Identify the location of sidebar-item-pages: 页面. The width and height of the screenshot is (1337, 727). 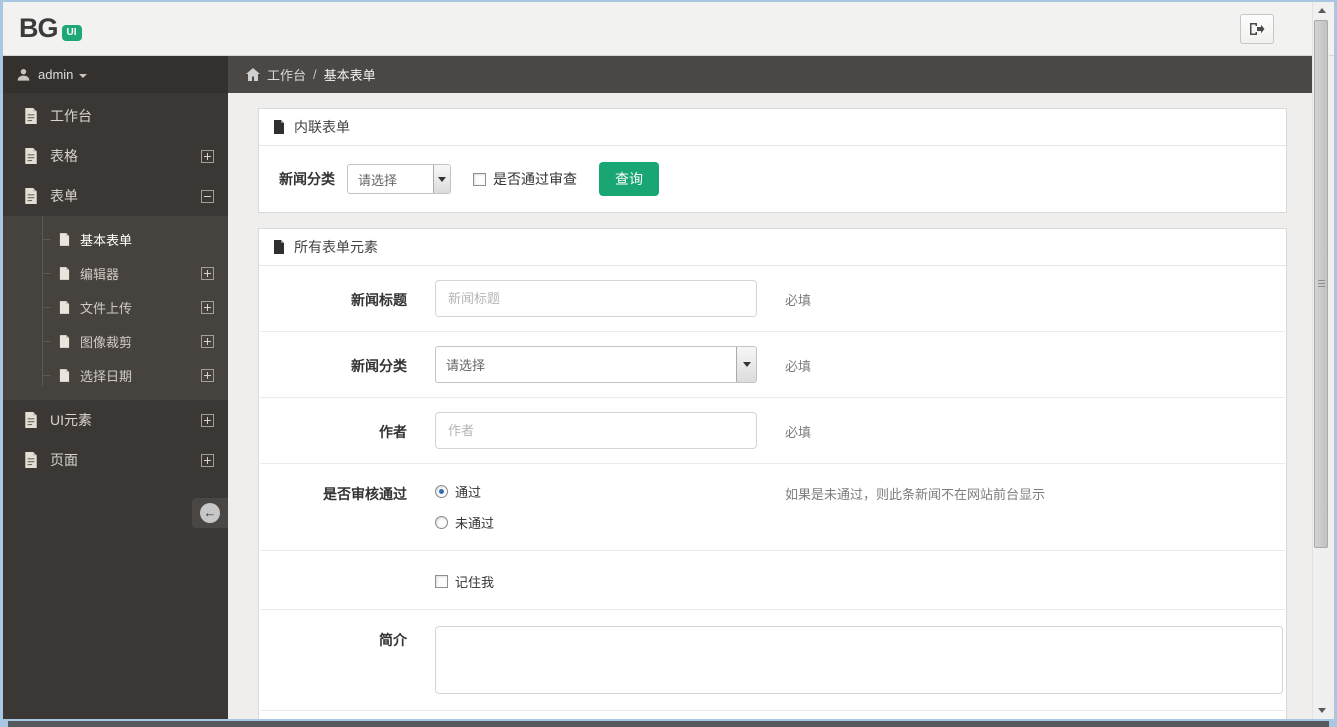
(115, 460).